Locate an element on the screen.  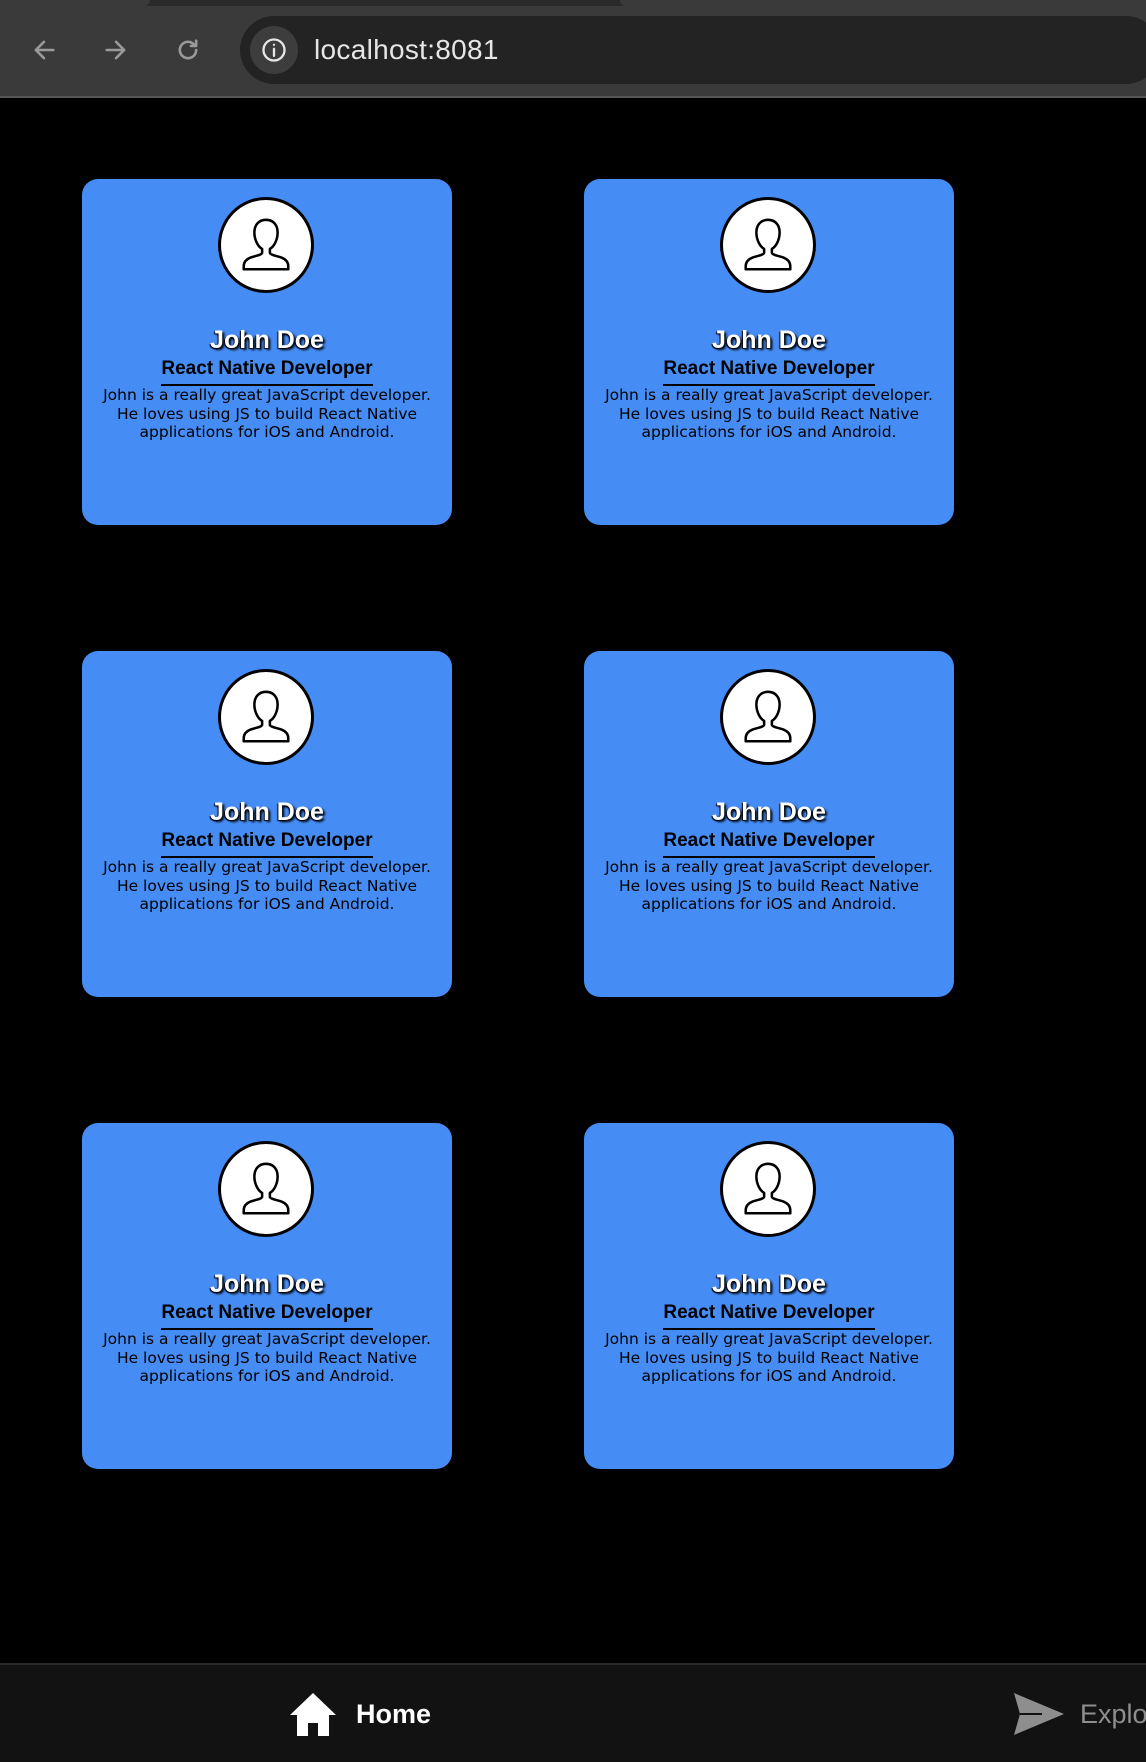
reload-icon is located at coordinates (188, 49).